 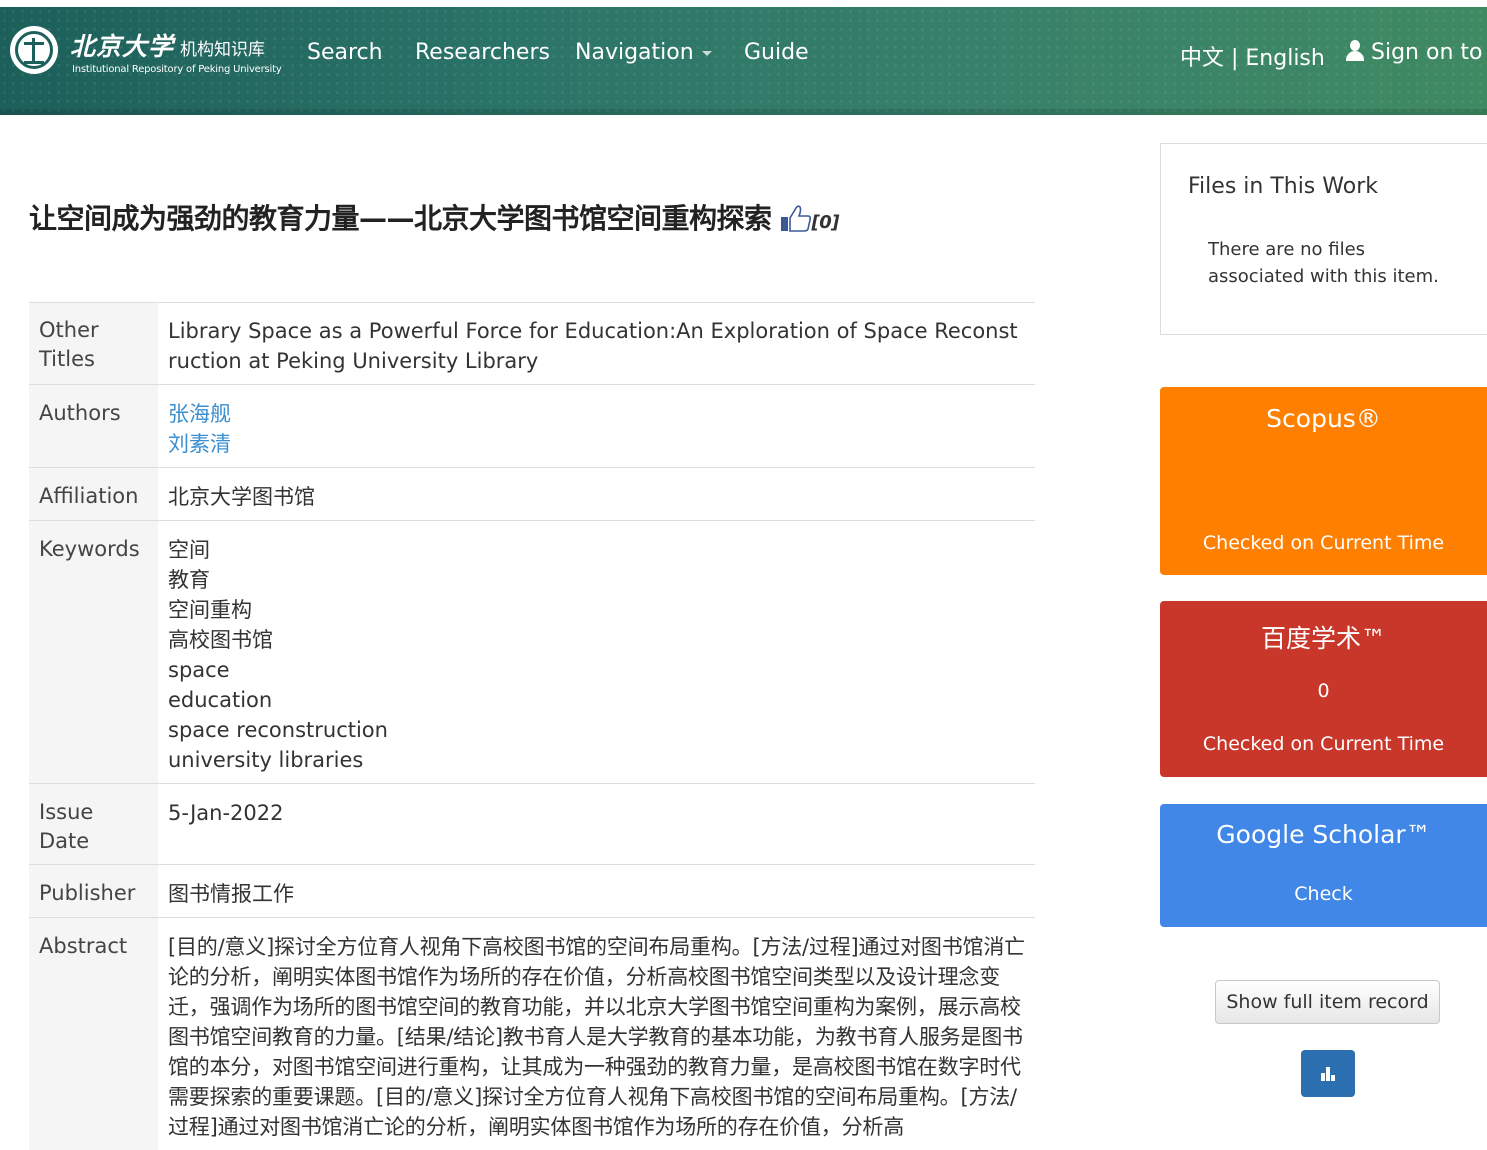 What do you see at coordinates (596, 670) in the screenshot?
I see `keyword: space` at bounding box center [596, 670].